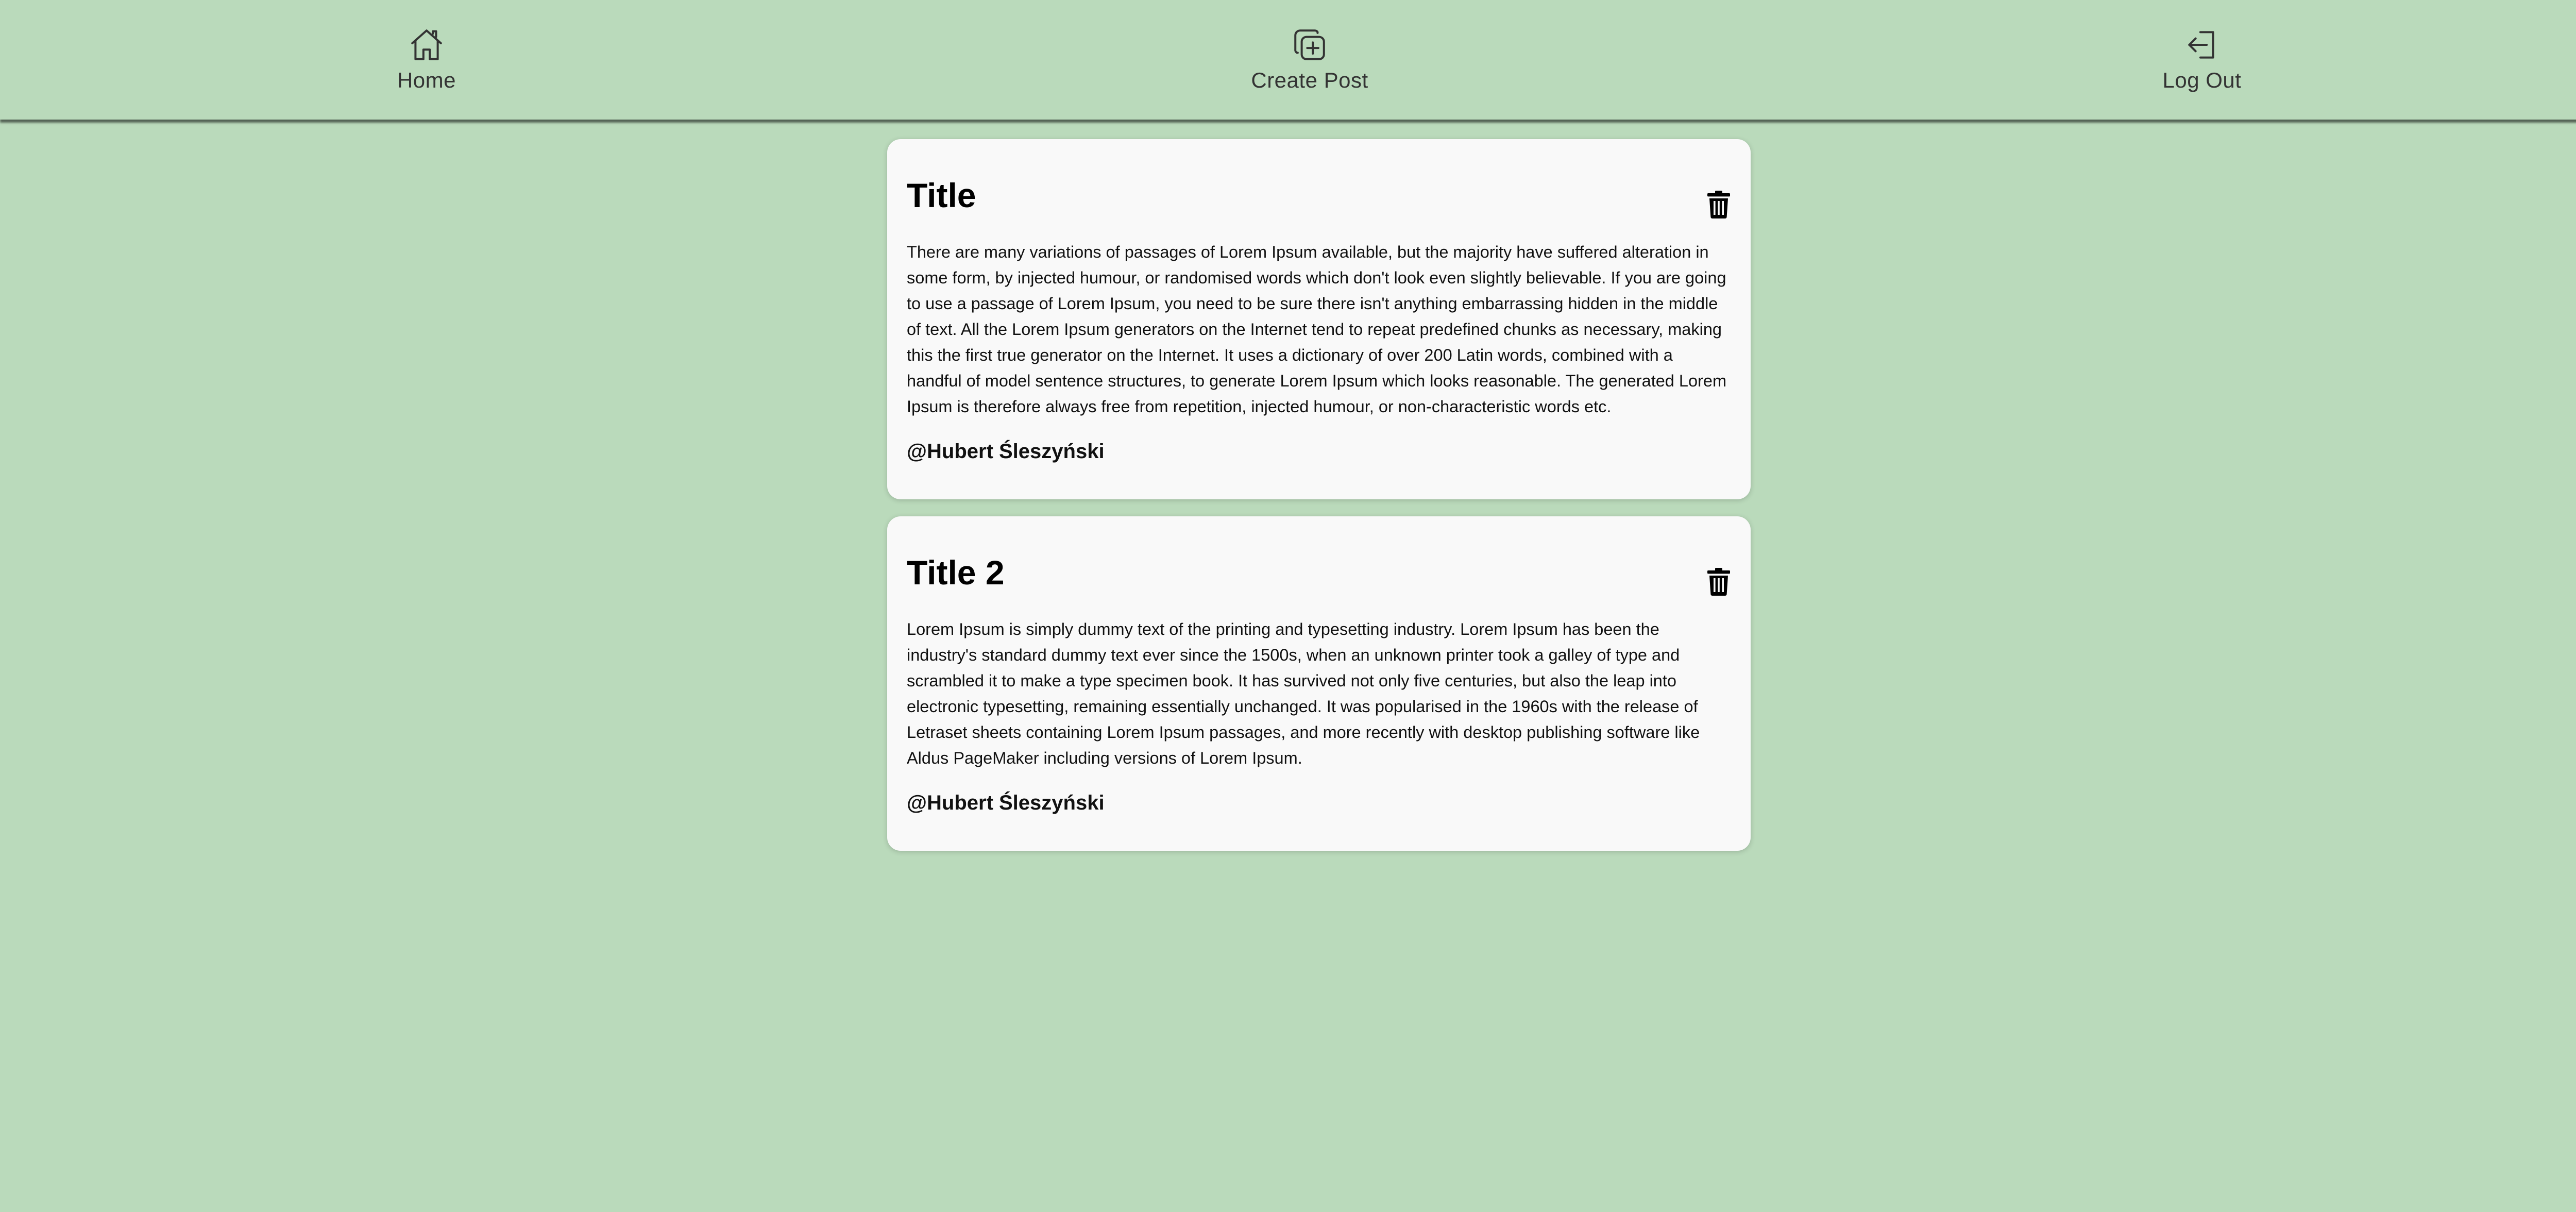 This screenshot has width=2576, height=1212. What do you see at coordinates (426, 44) in the screenshot?
I see `home-icon` at bounding box center [426, 44].